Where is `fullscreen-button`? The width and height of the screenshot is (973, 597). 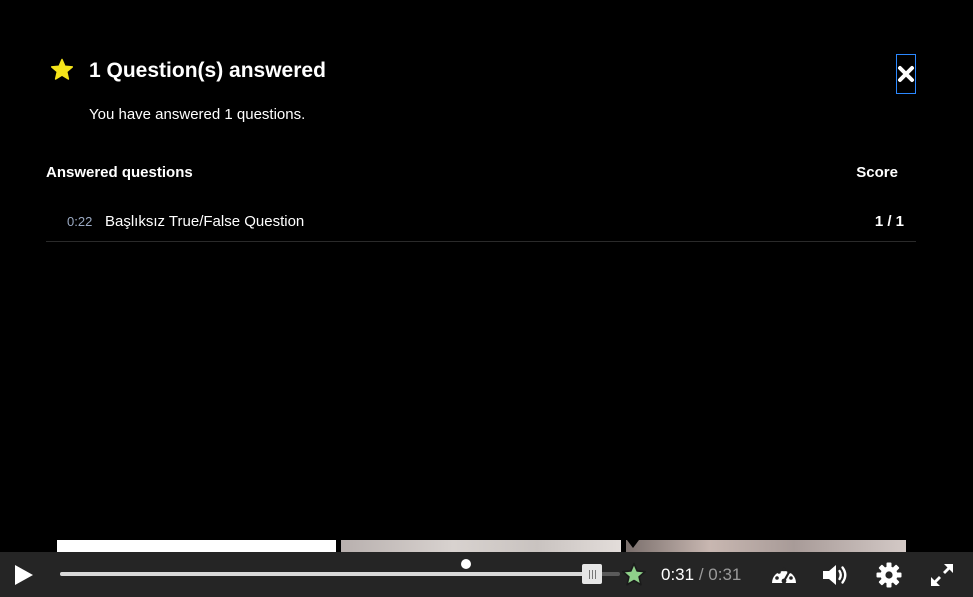 fullscreen-button is located at coordinates (942, 575).